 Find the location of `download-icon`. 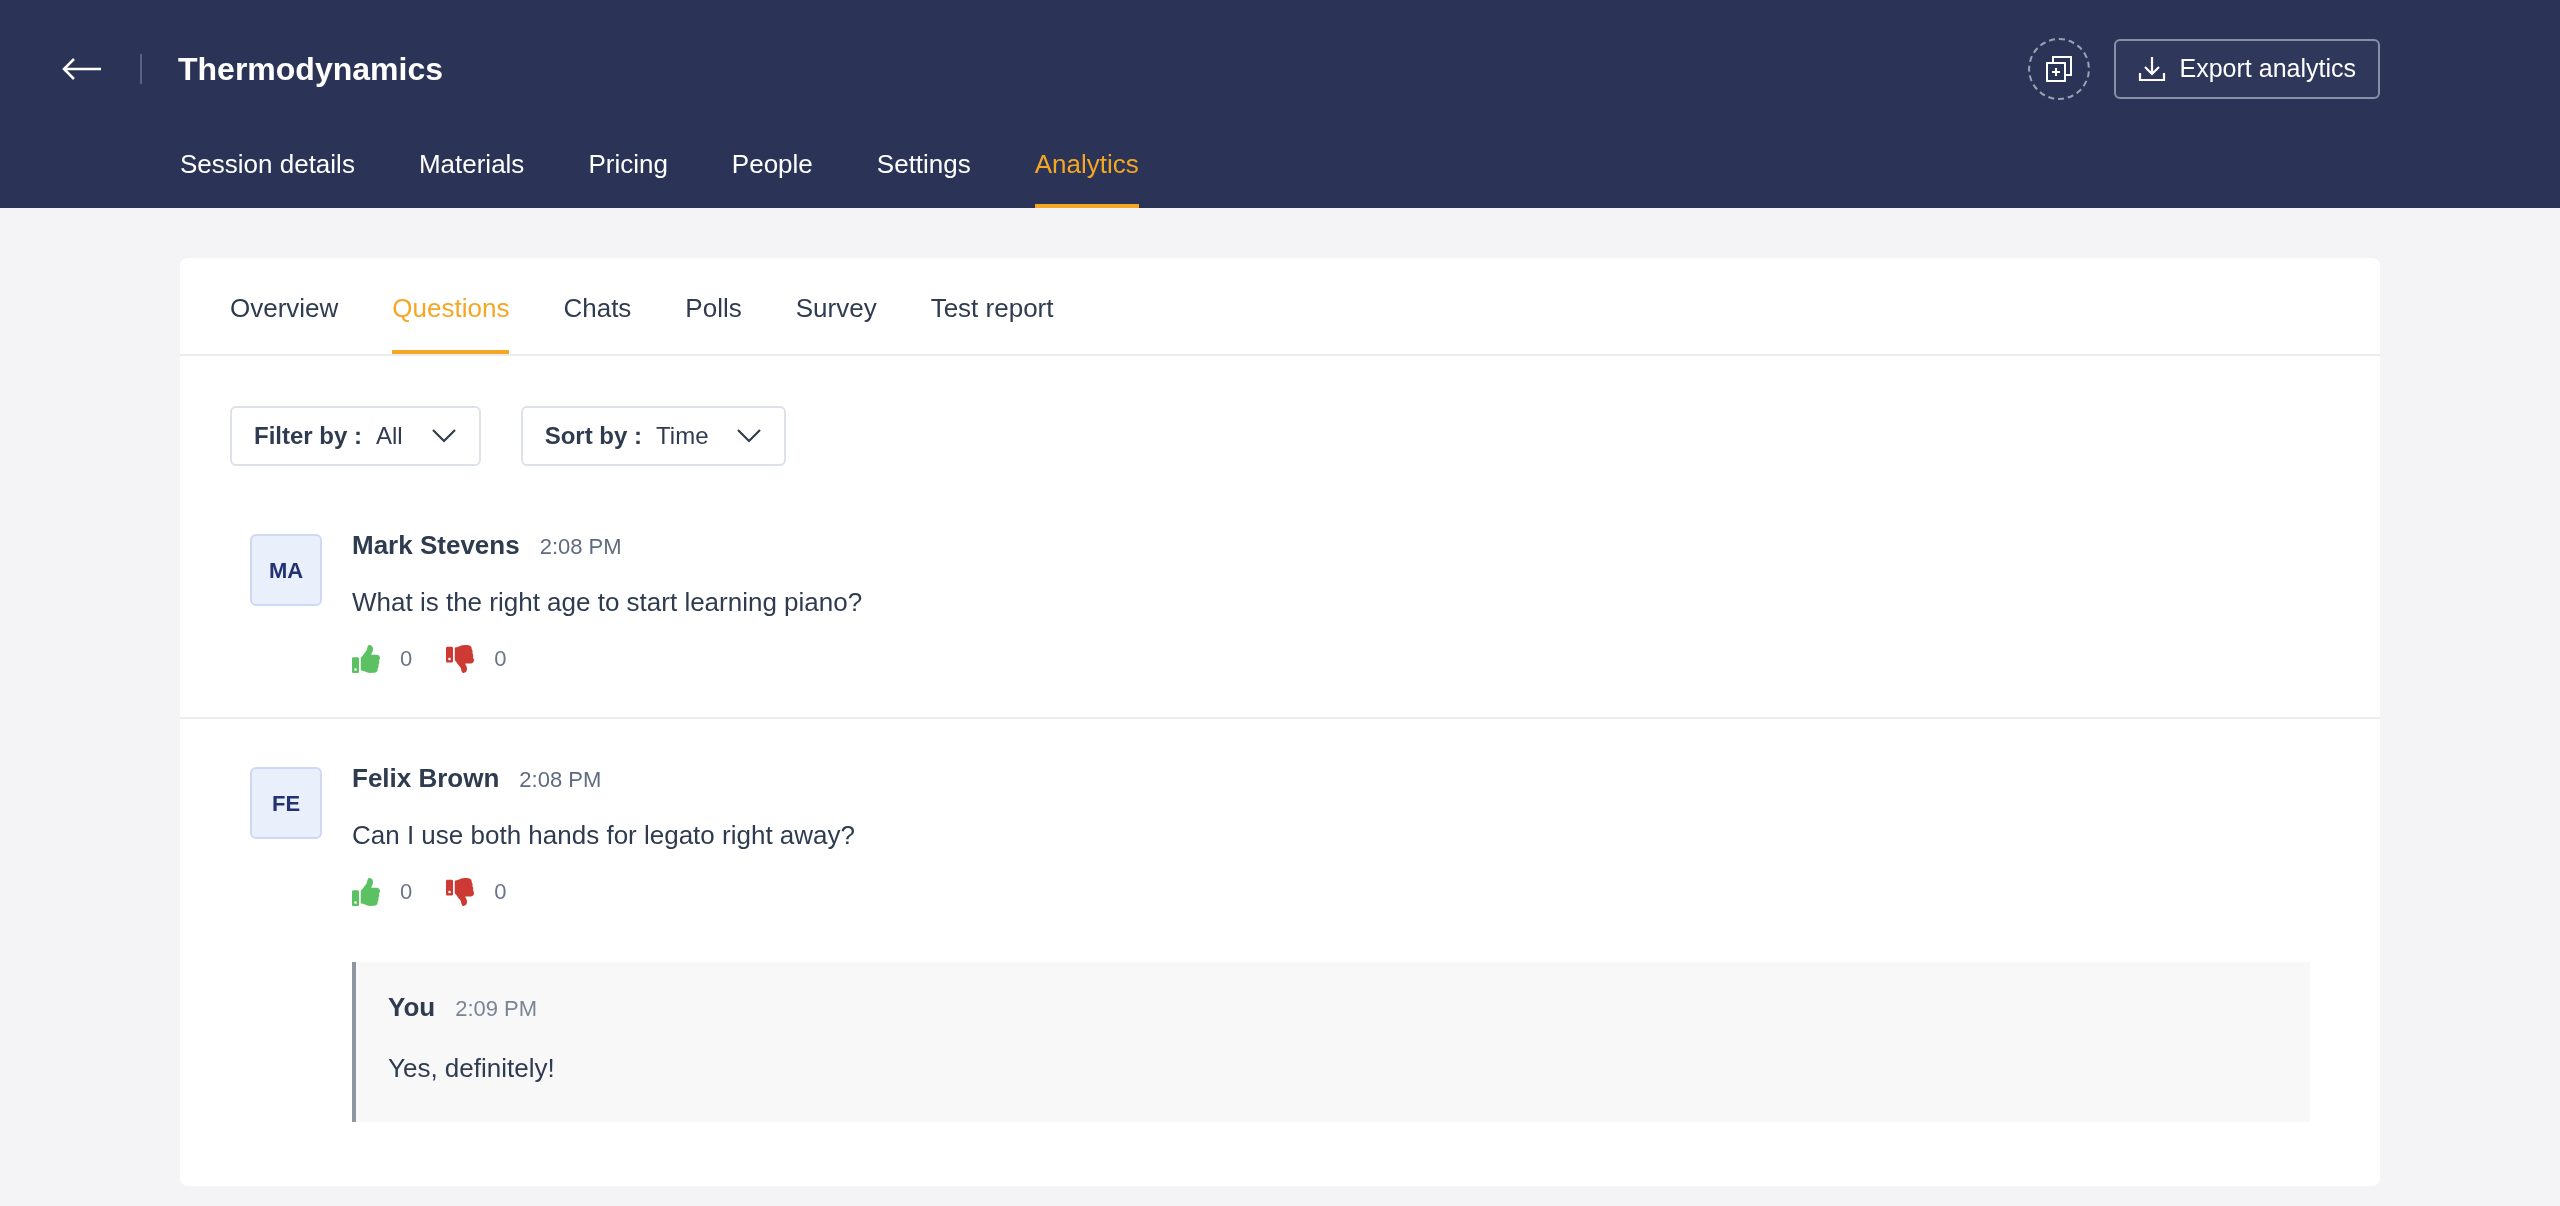

download-icon is located at coordinates (2151, 69).